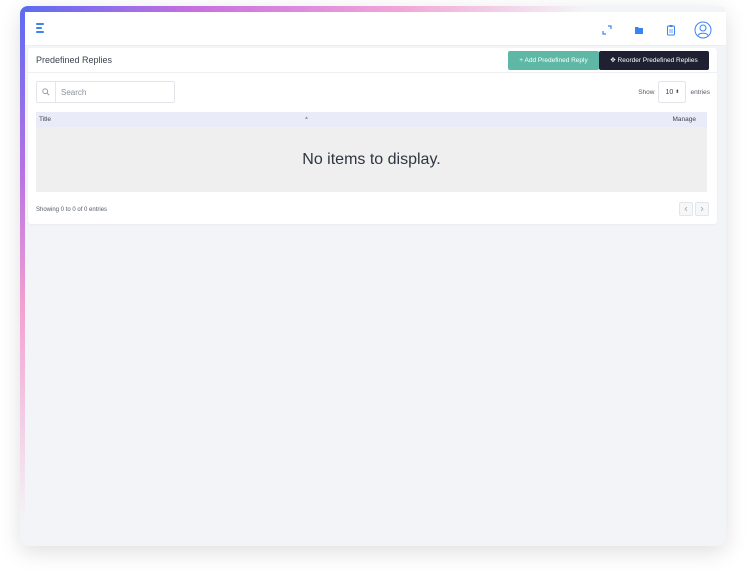  I want to click on next-page-button, so click(702, 209).